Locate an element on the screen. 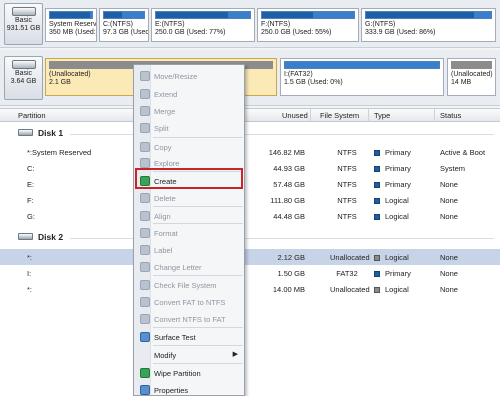 This screenshot has height=396, width=500. menu-item-delete: Delete is located at coordinates (189, 198).